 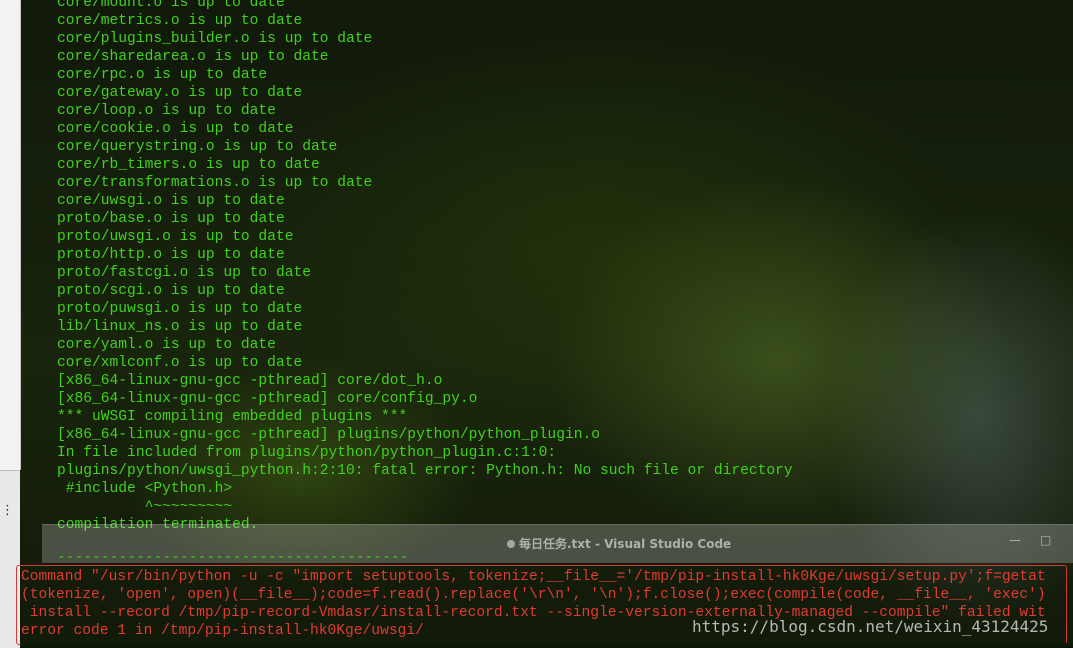 What do you see at coordinates (145, 507) in the screenshot?
I see `terminal-line: ^~~~~~~~~~` at bounding box center [145, 507].